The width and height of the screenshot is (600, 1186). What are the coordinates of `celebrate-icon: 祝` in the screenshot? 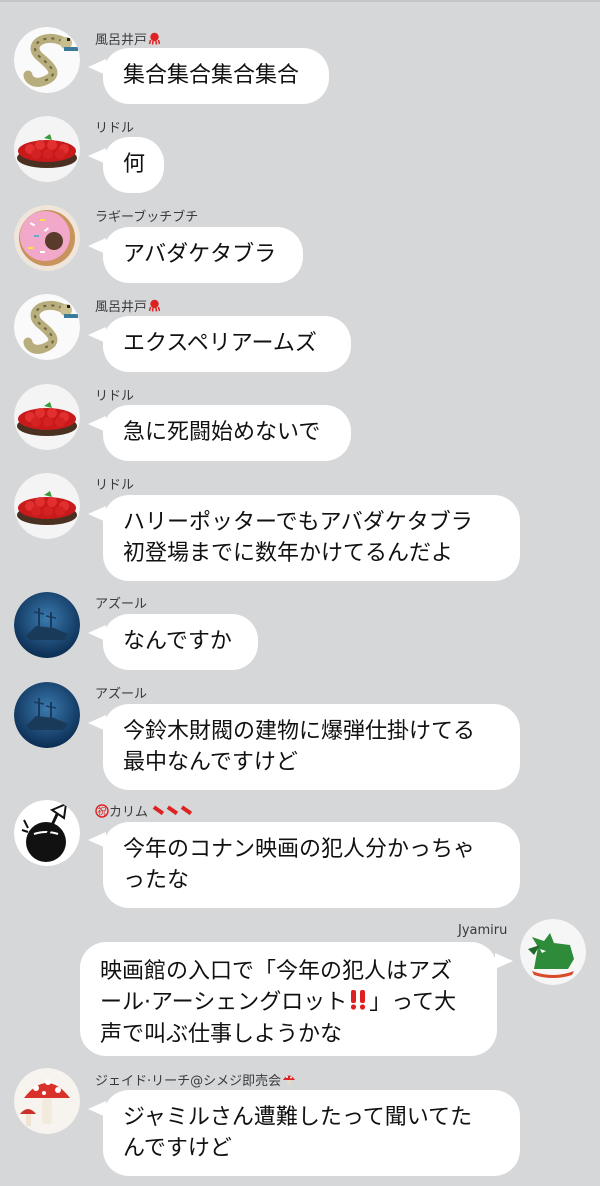 It's located at (102, 812).